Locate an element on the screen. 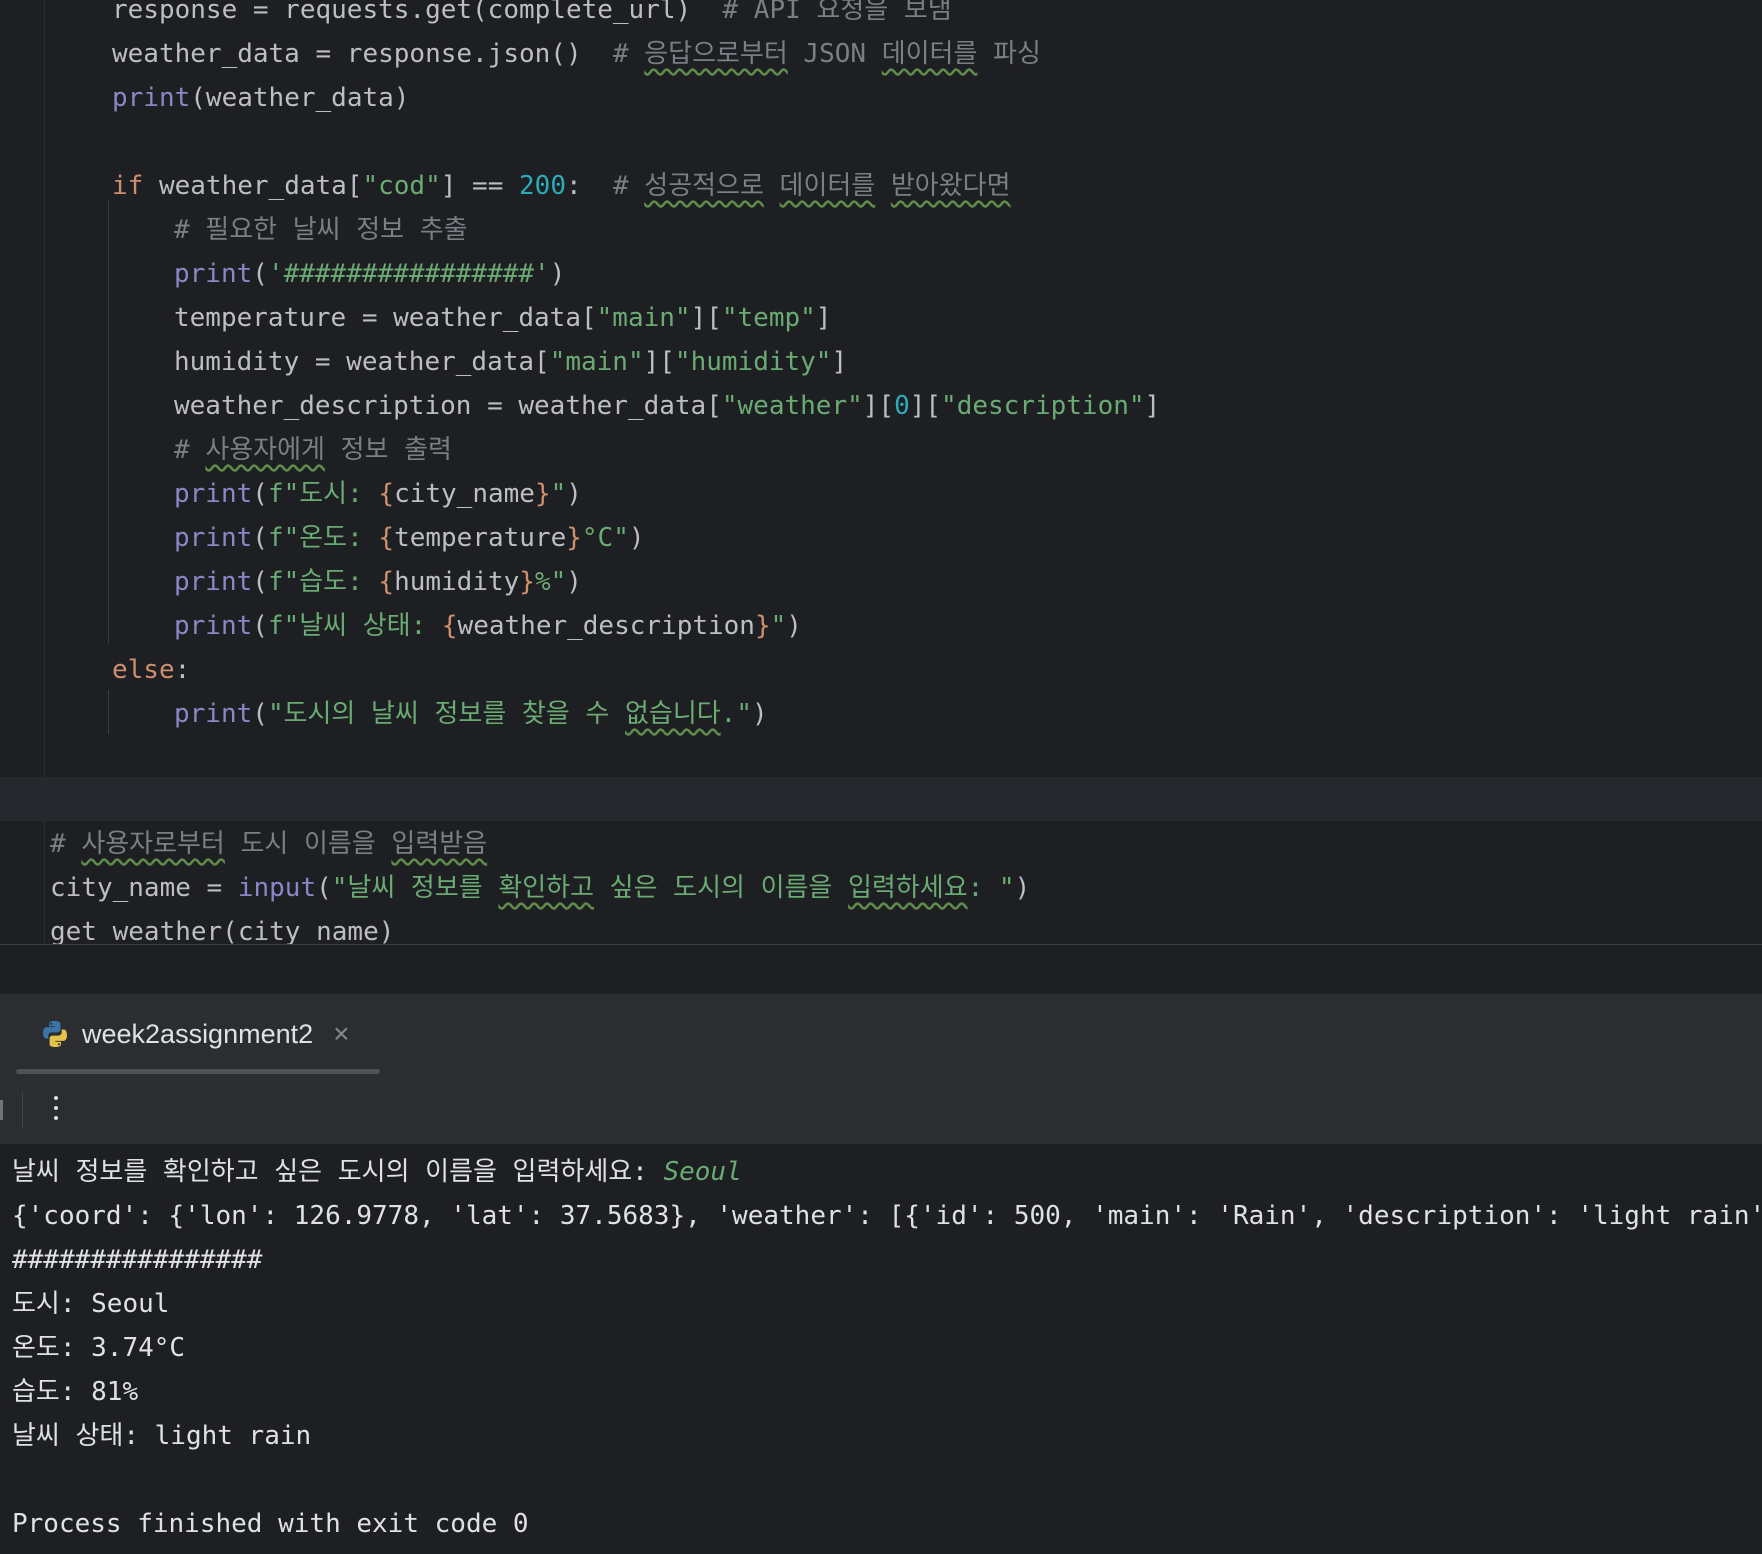 The width and height of the screenshot is (1762, 1554). more-options-icon is located at coordinates (56, 1108).